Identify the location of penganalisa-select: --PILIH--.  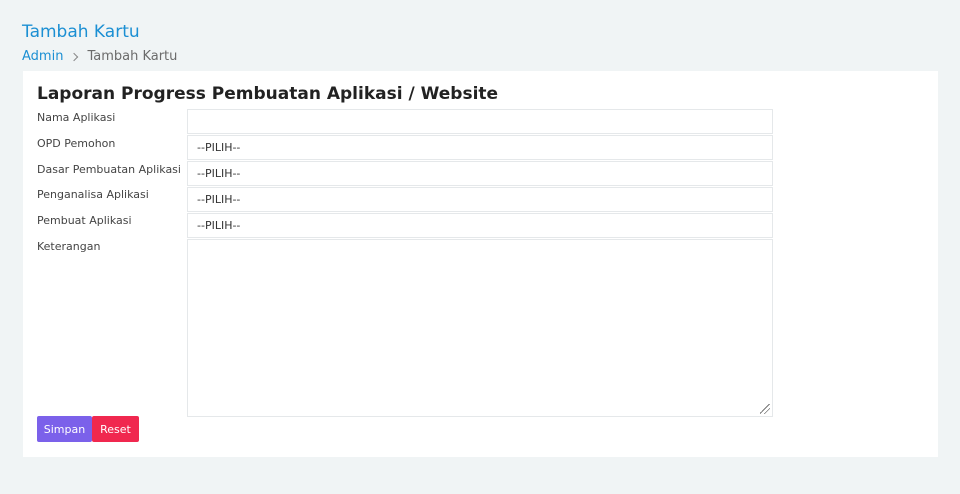
(480, 199).